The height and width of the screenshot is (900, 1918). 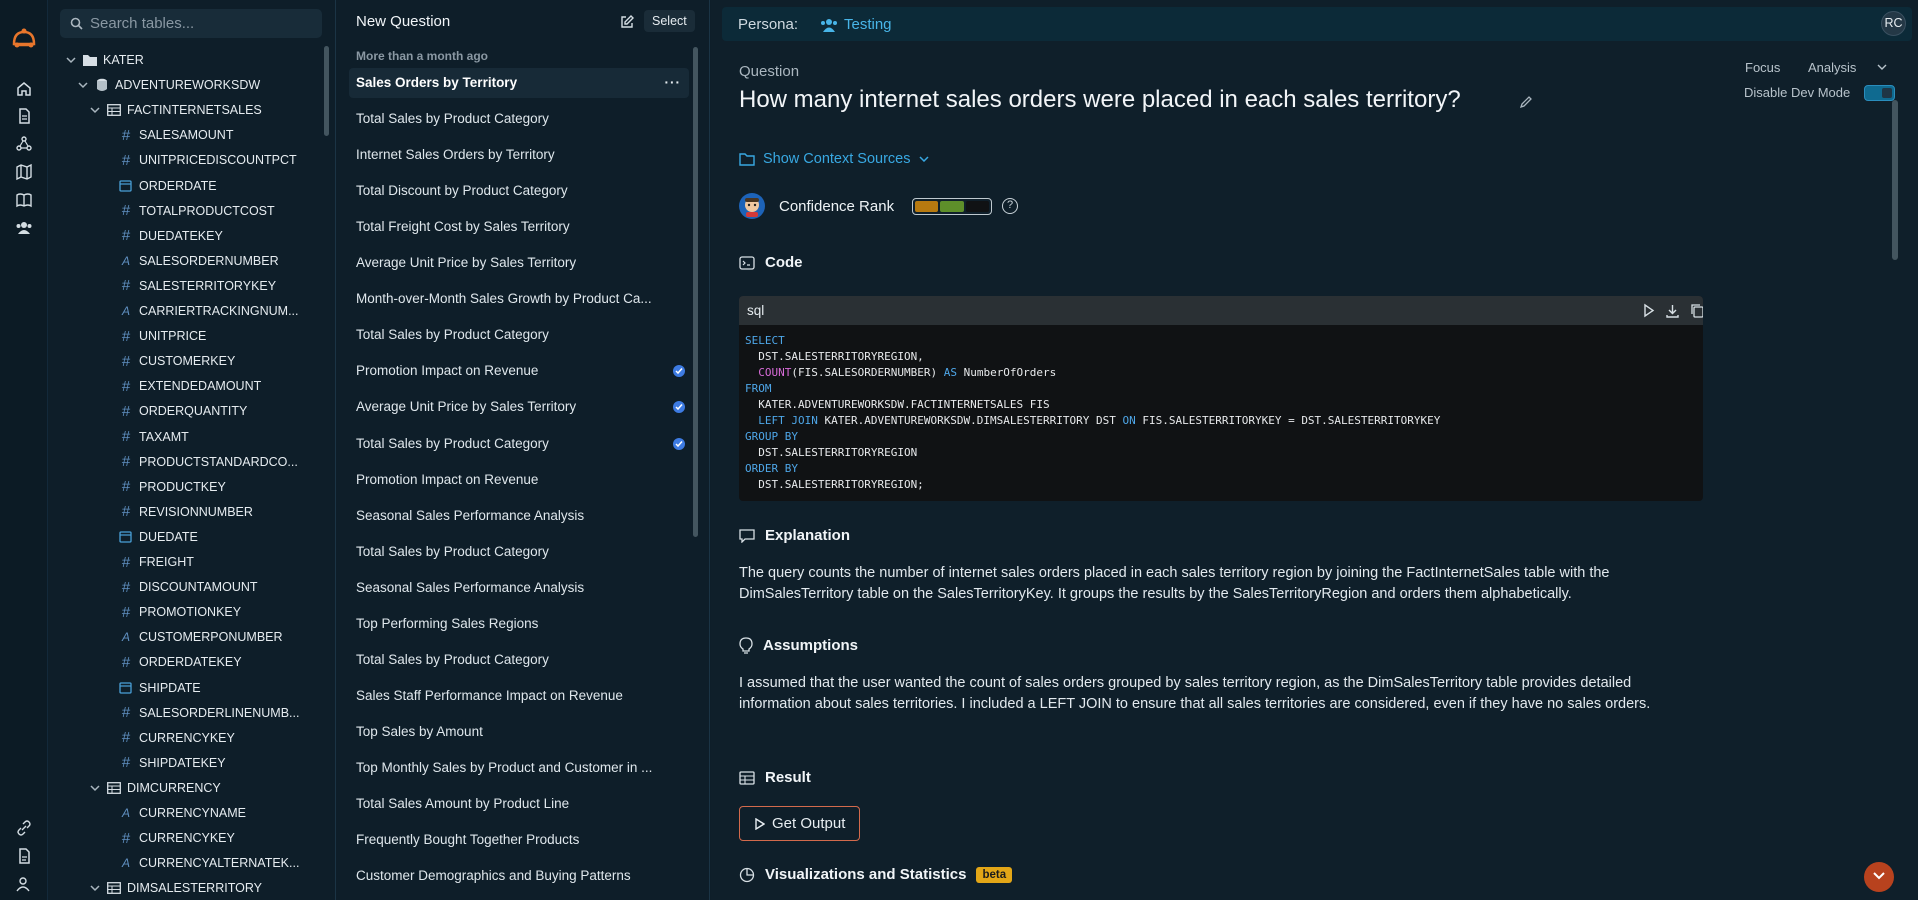 I want to click on new-question-edit-icon, so click(x=627, y=22).